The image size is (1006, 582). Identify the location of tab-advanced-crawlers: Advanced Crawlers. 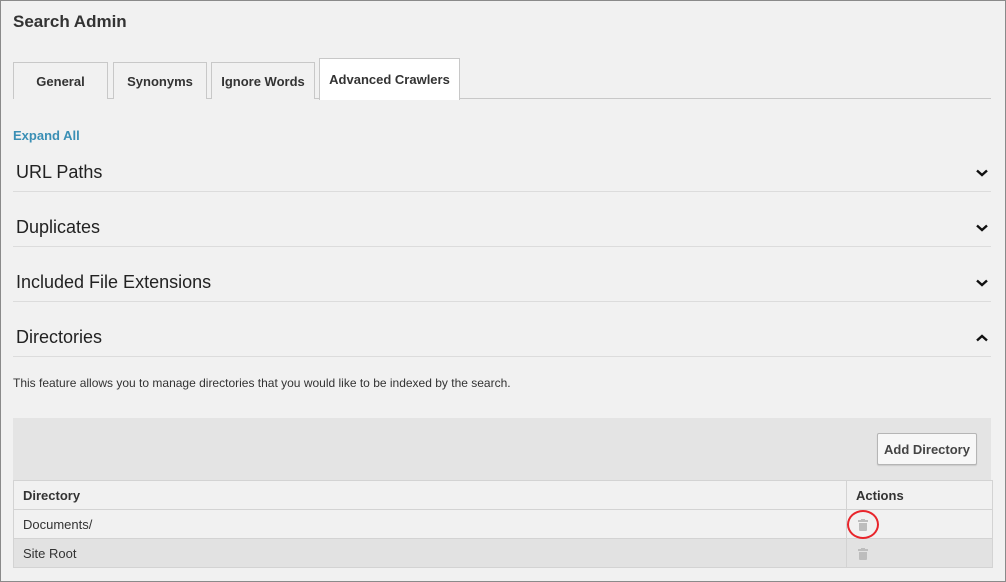
(389, 79).